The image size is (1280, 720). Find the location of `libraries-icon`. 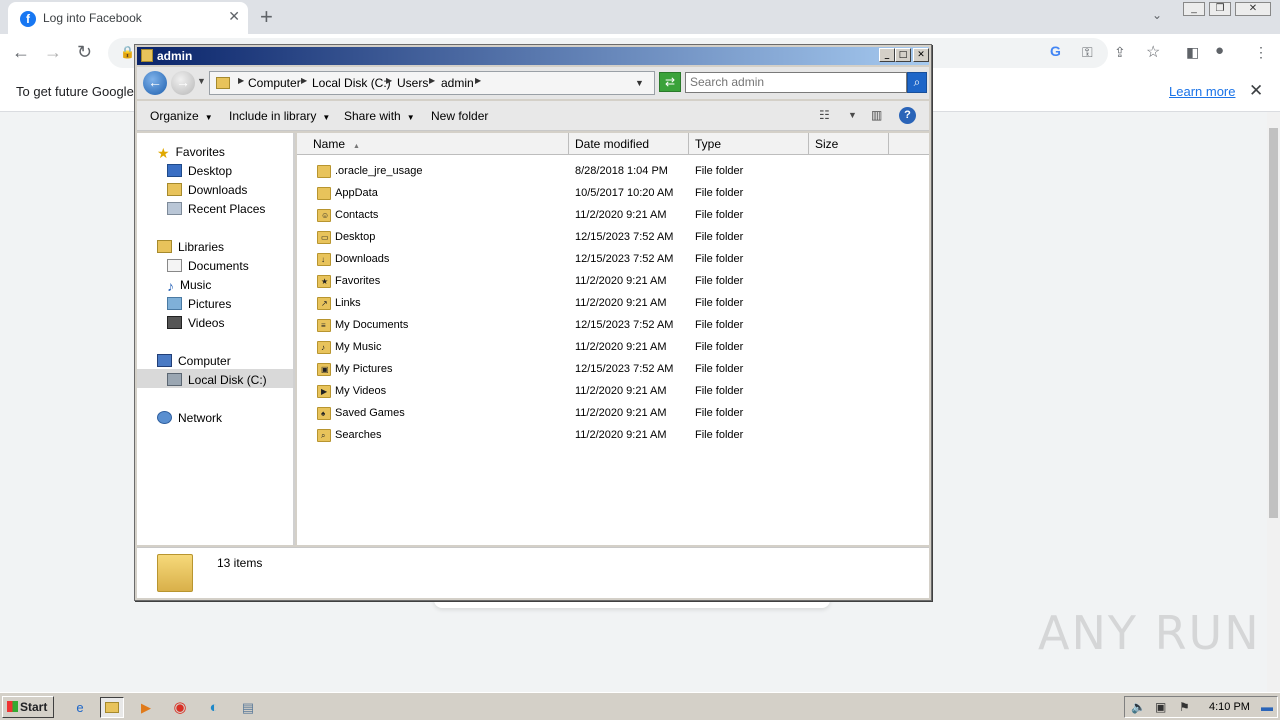

libraries-icon is located at coordinates (164, 246).